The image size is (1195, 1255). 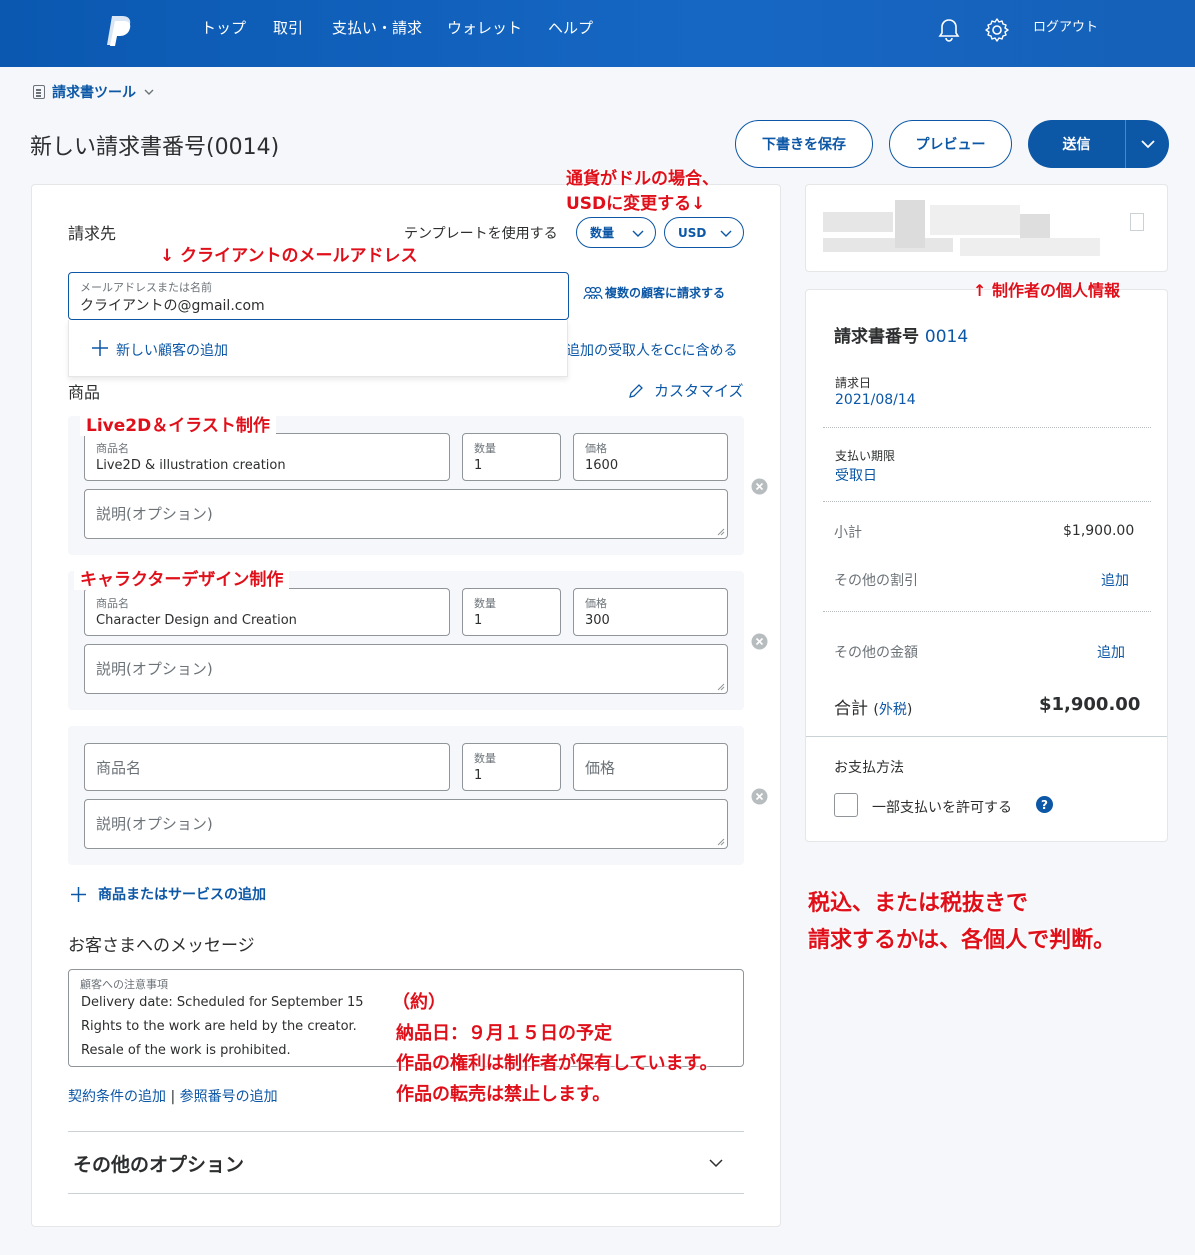 What do you see at coordinates (596, 603) in the screenshot?
I see `item-price-label: 価格` at bounding box center [596, 603].